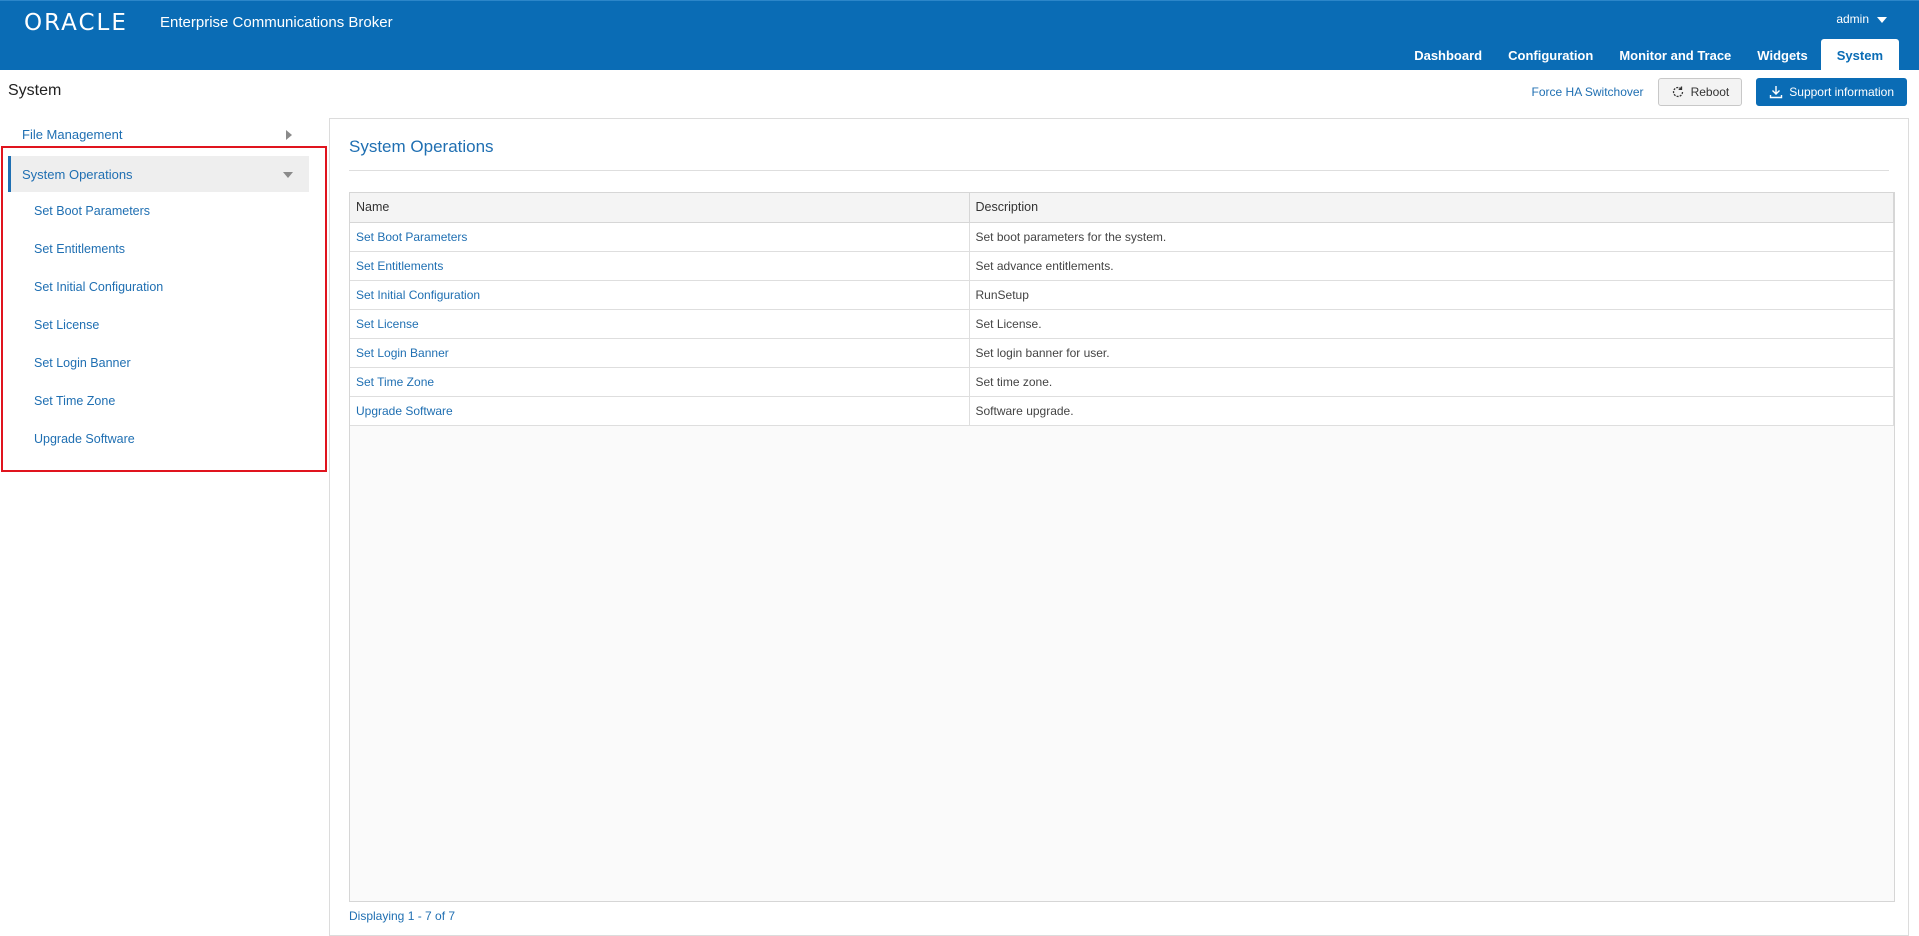 The width and height of the screenshot is (1919, 936). Describe the element at coordinates (1431, 411) in the screenshot. I see `row-description: Software upgrade.` at that location.